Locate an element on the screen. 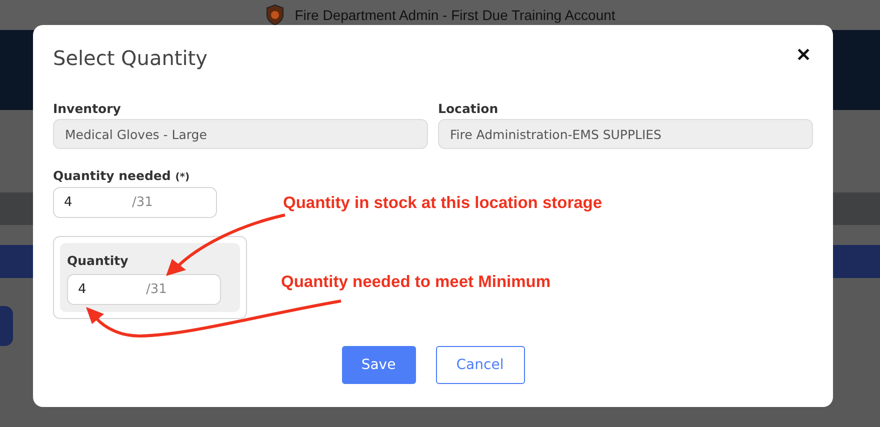 This screenshot has width=880, height=427. save-button: Save is located at coordinates (379, 365).